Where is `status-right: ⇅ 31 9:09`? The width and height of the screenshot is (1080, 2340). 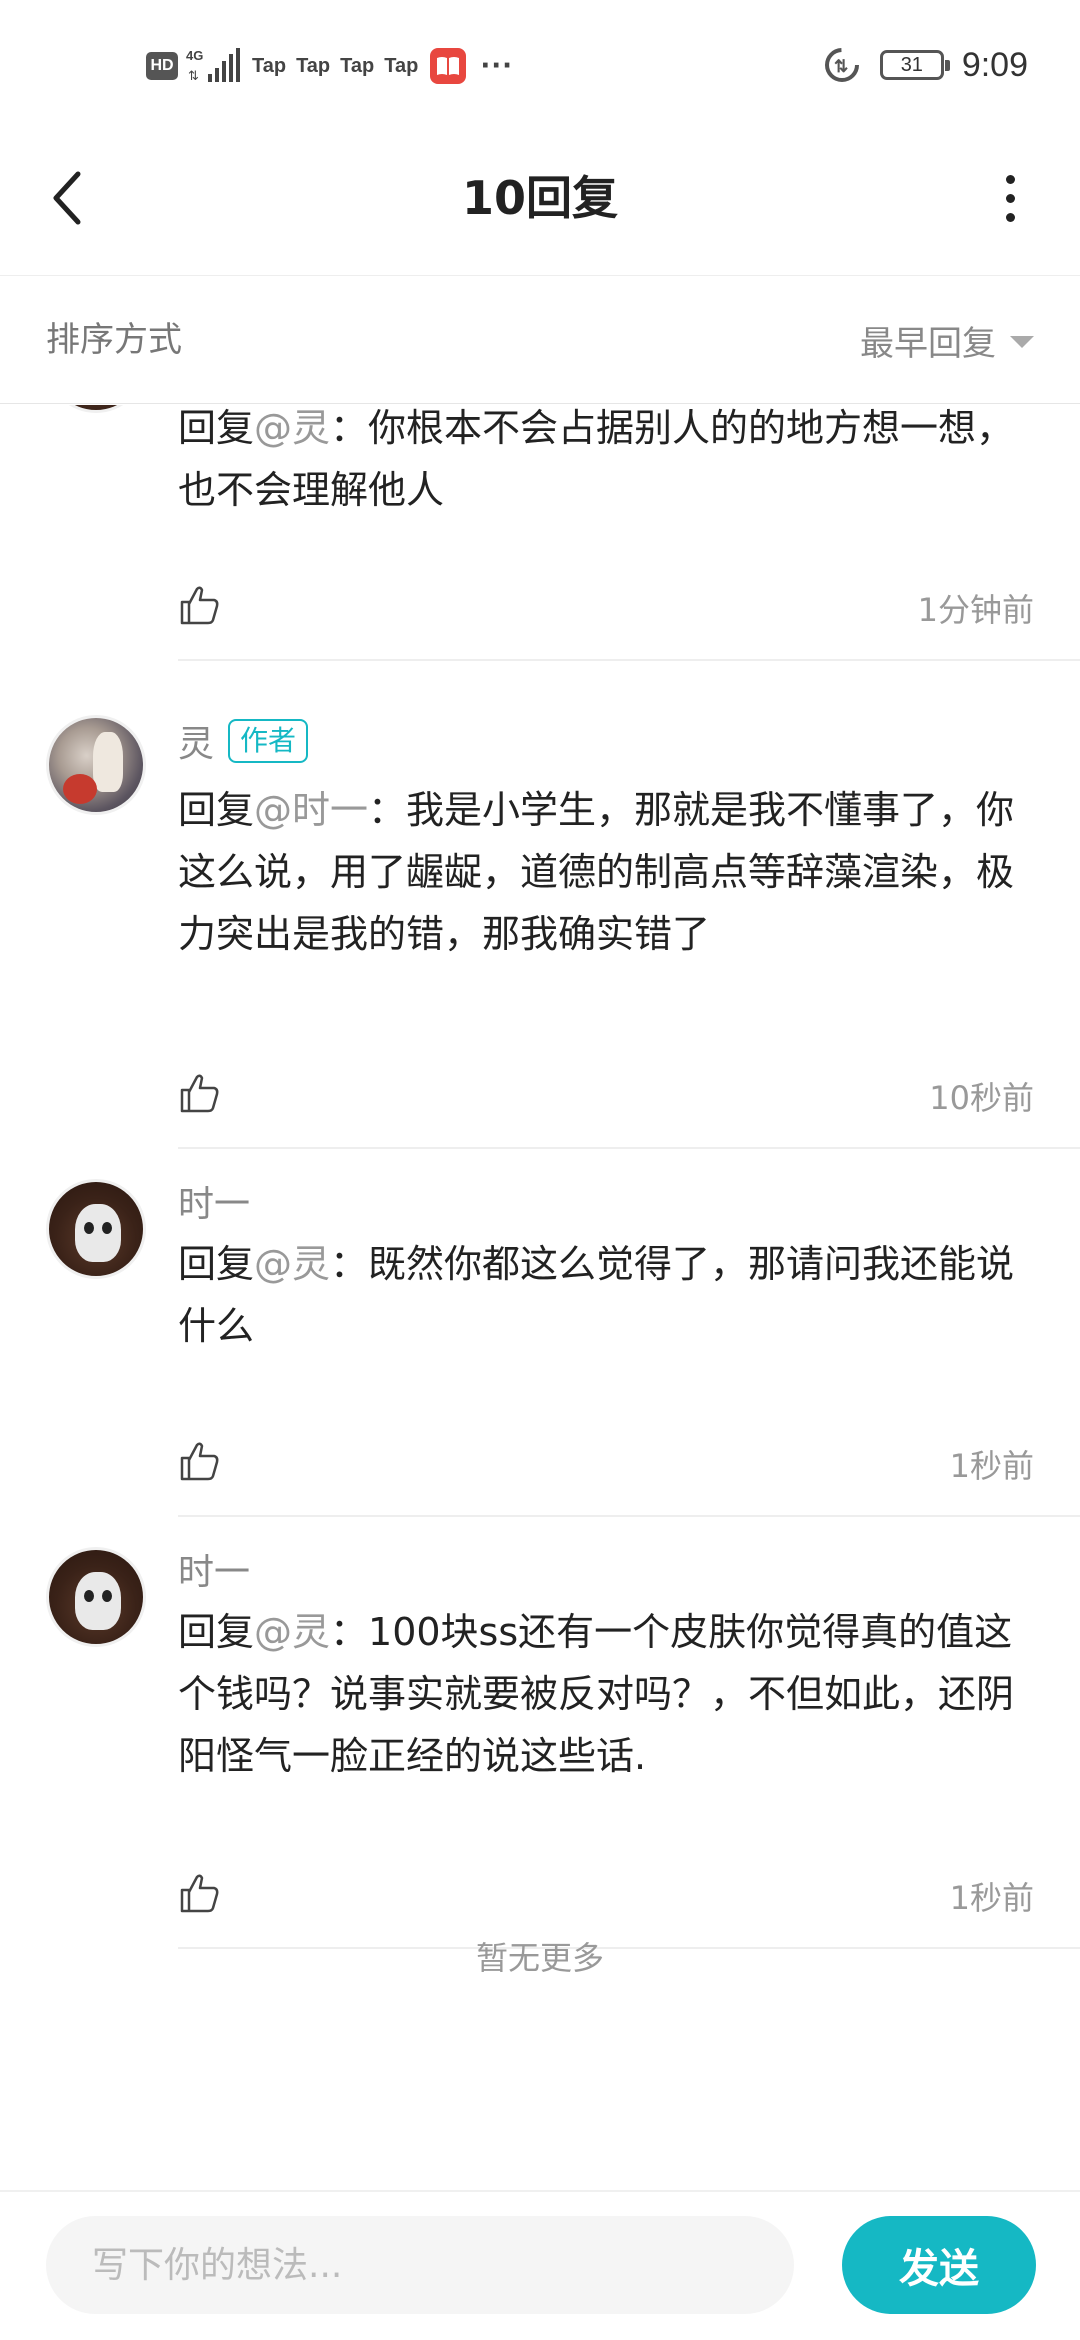 status-right: ⇅ 31 9:09 is located at coordinates (925, 65).